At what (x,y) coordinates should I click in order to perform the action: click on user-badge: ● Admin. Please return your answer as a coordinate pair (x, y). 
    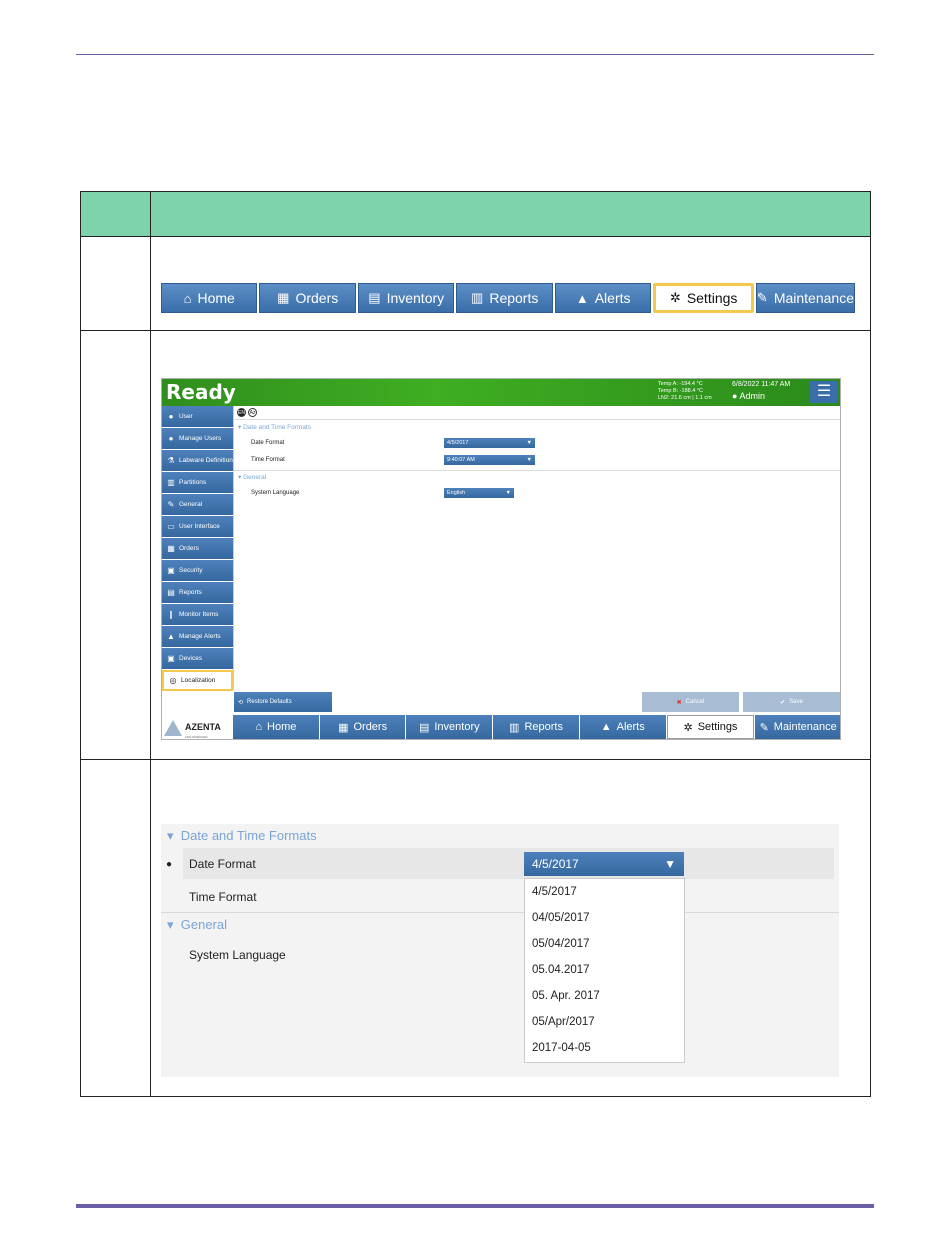
    Looking at the image, I should click on (748, 396).